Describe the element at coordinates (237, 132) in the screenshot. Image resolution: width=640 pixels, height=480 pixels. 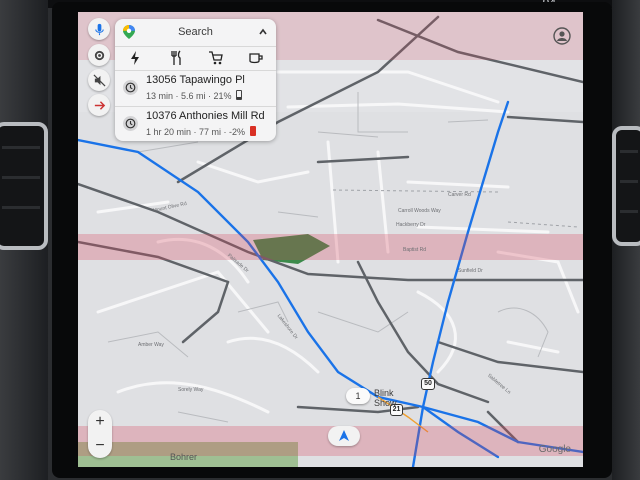
I see `arrival-battery: -2%` at that location.